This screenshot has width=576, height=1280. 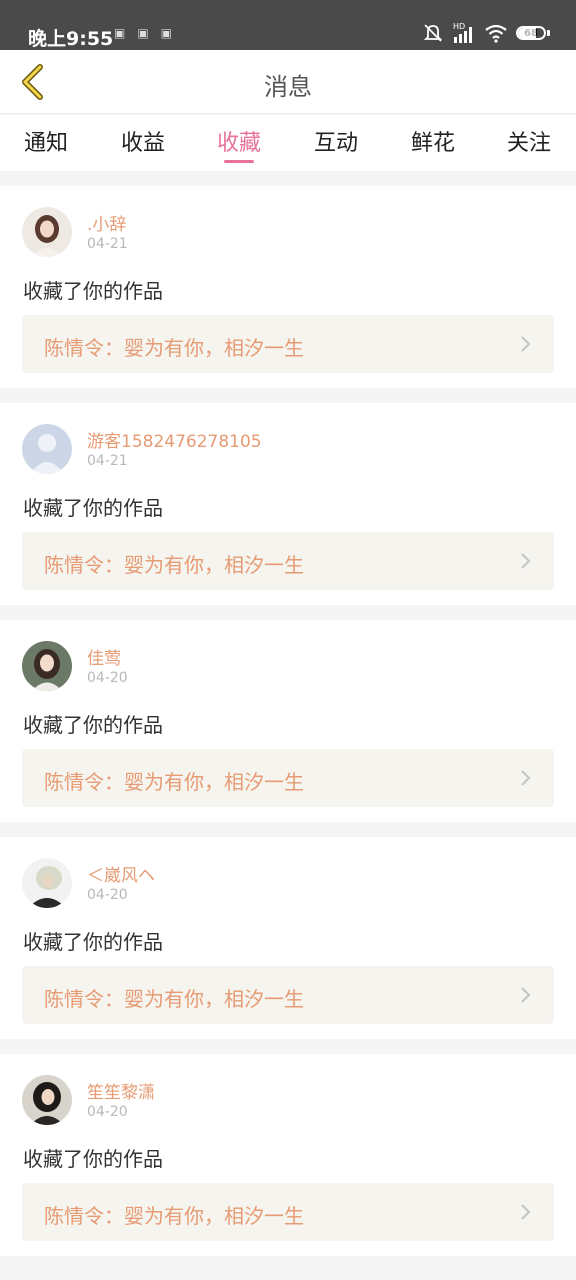 What do you see at coordinates (46, 141) in the screenshot?
I see `tab-notifications: 通知` at bounding box center [46, 141].